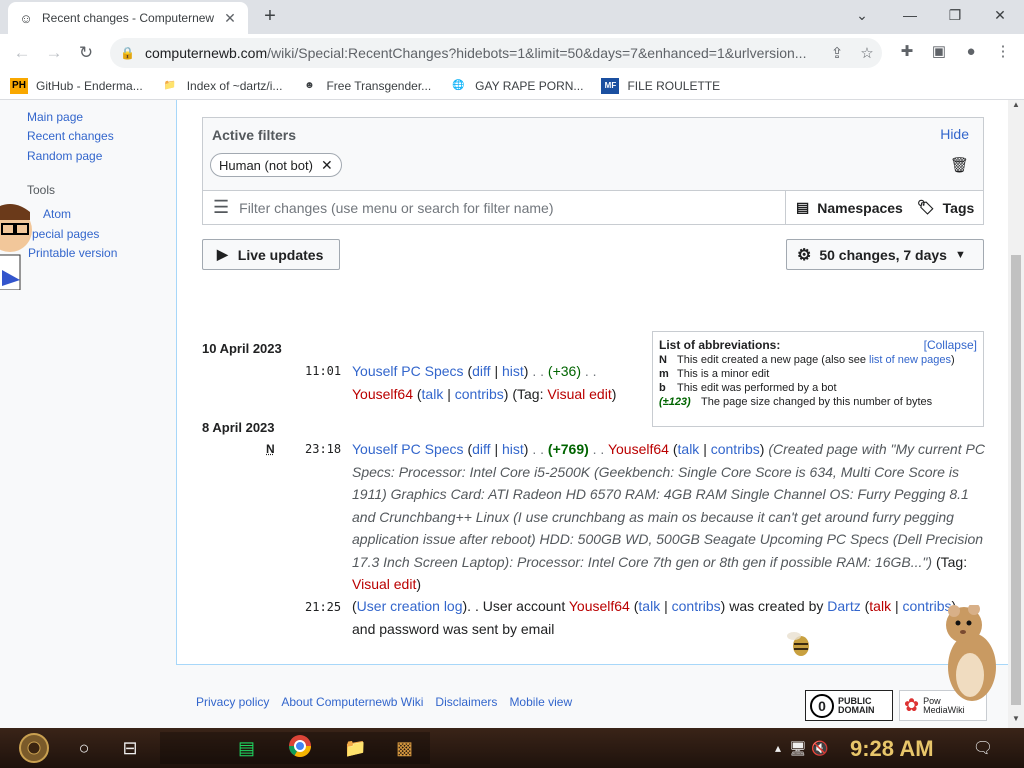 The width and height of the screenshot is (1024, 768). Describe the element at coordinates (84, 748) in the screenshot. I see `cortana-circle-icon: ○` at that location.